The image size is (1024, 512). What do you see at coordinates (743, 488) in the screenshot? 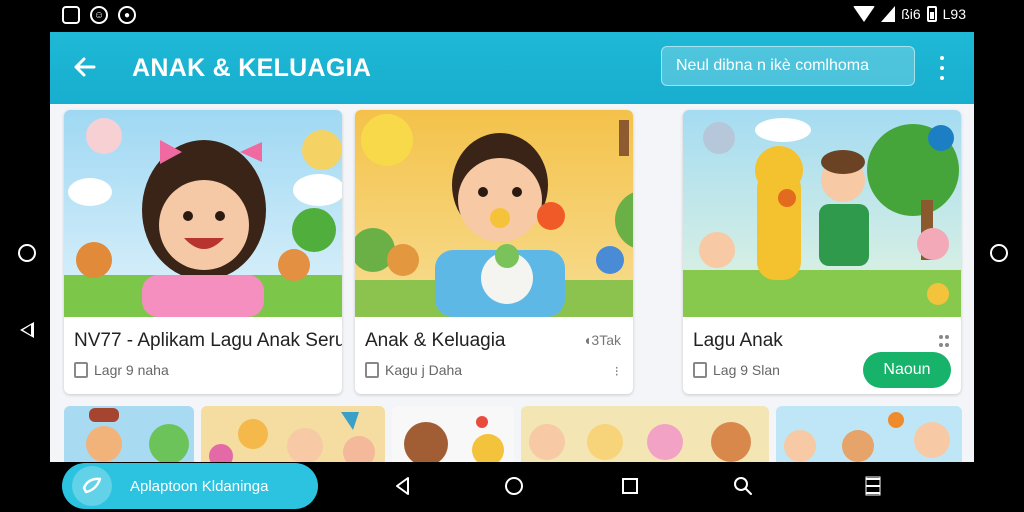
I see `search-icon` at bounding box center [743, 488].